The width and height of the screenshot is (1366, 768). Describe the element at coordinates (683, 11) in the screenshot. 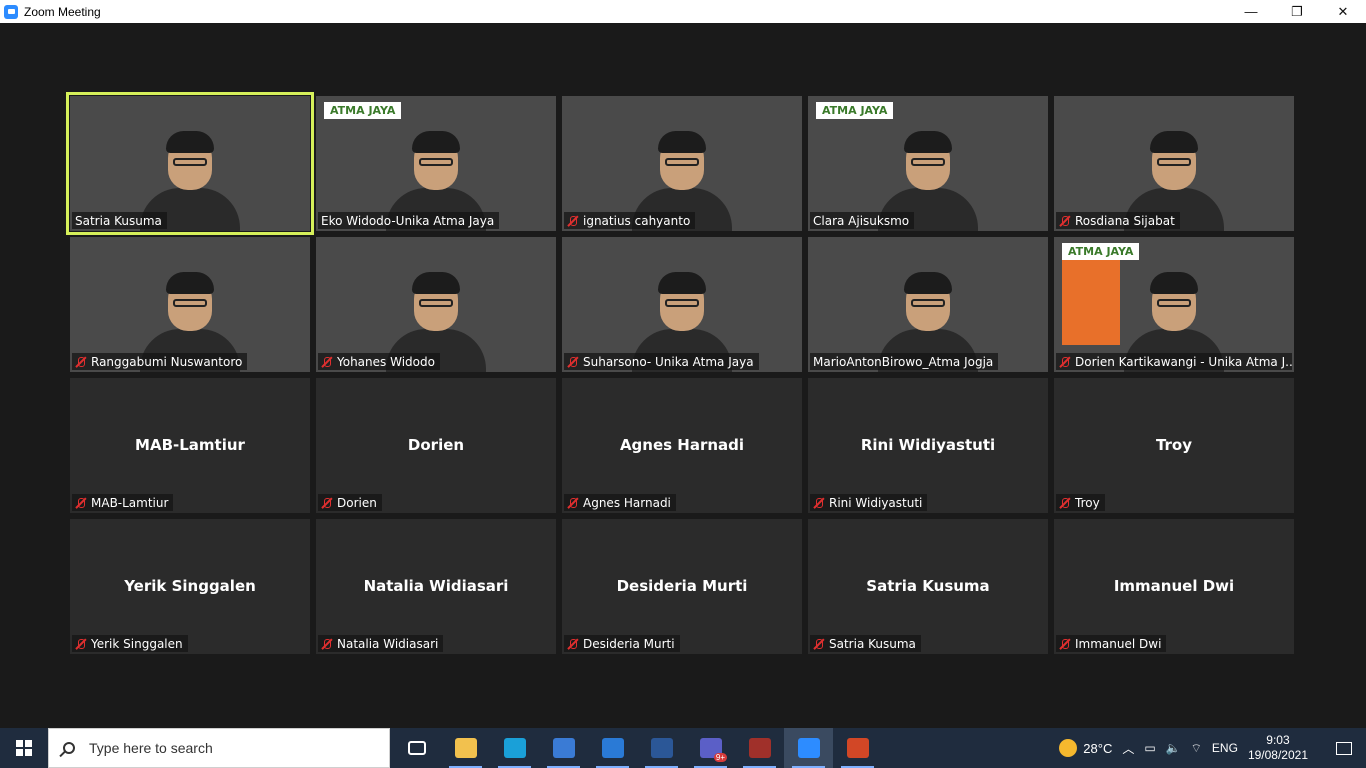

I see `title-bar: Zoom Meeting — ❐ ✕` at that location.